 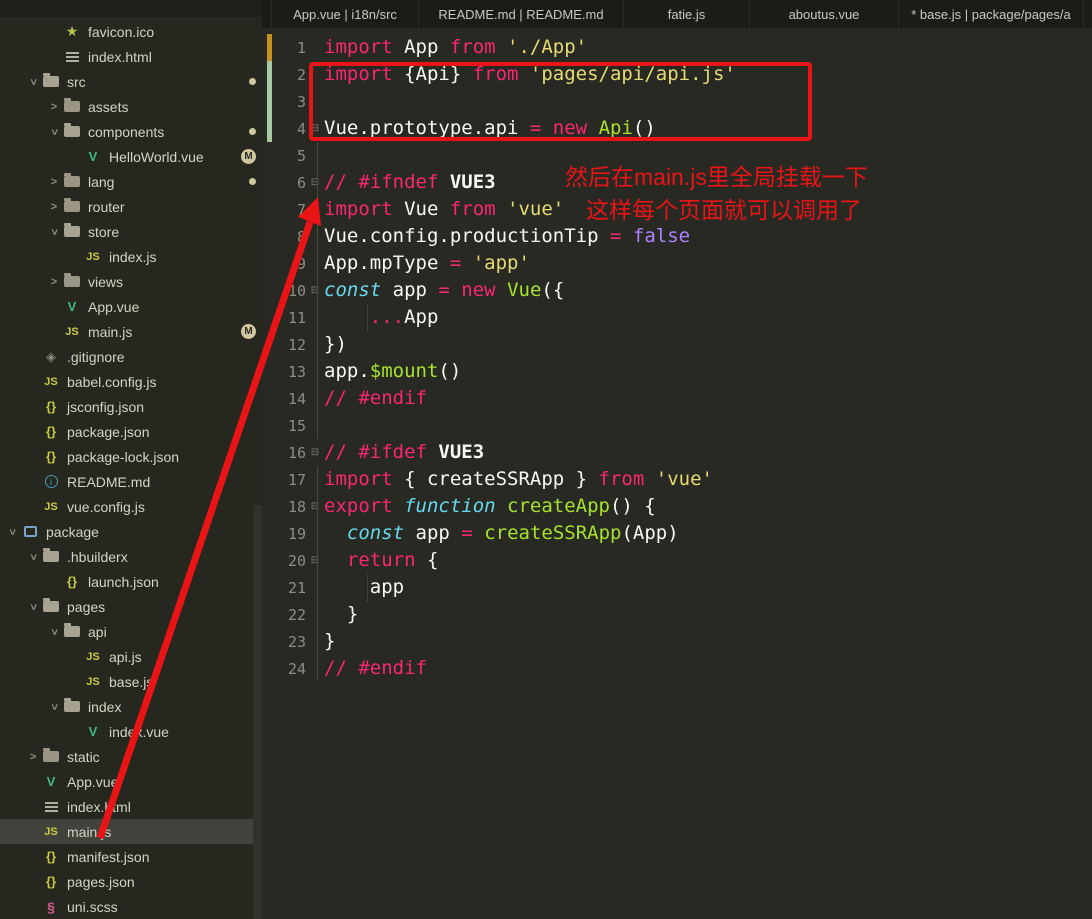 What do you see at coordinates (677, 209) in the screenshot?
I see `code-line-7: 7 import Vue from 'vue'` at bounding box center [677, 209].